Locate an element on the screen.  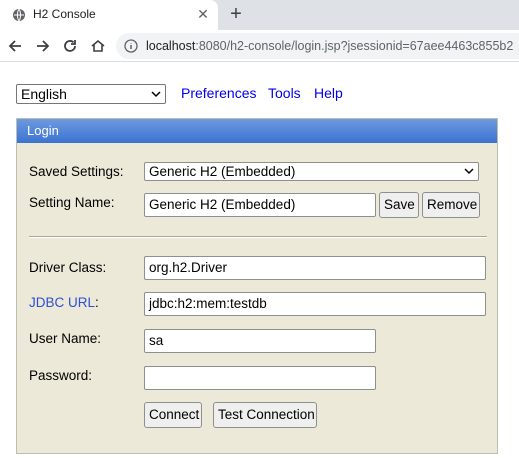
saved-settings-label: Saved Settings: is located at coordinates (76, 171).